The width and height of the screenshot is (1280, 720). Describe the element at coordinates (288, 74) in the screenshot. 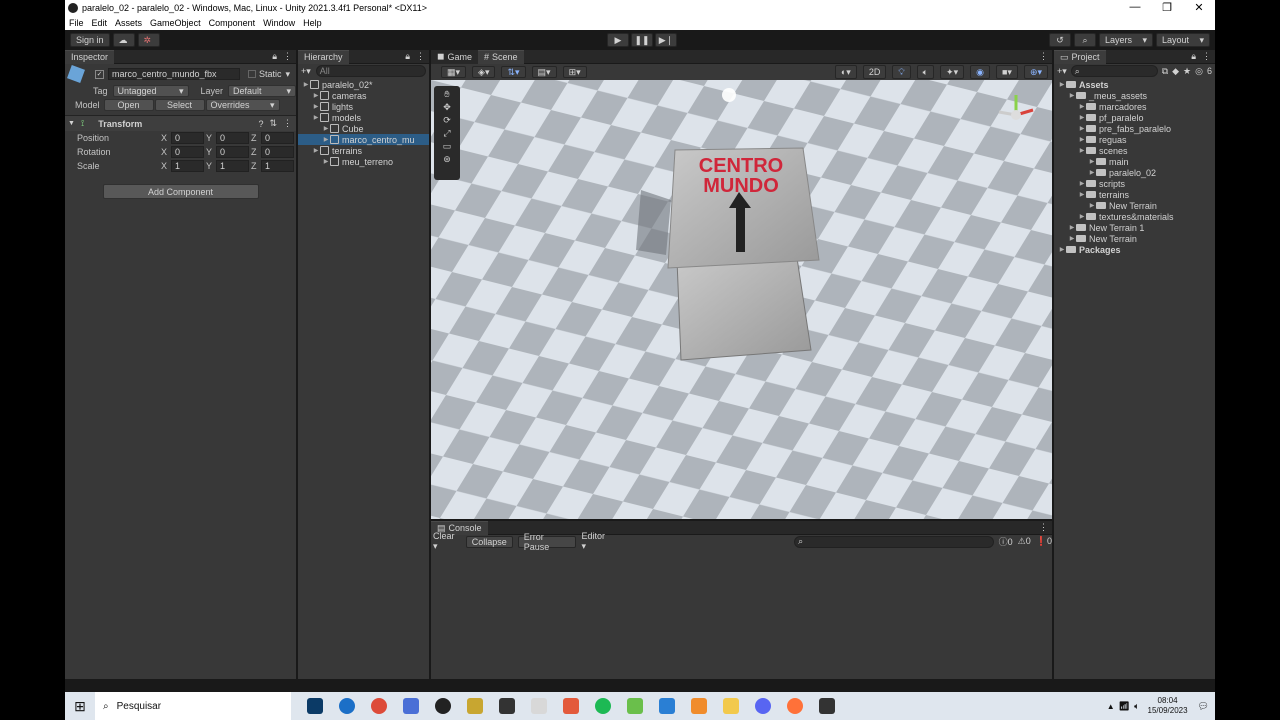

I see `static-dropdown-icon: ▾` at that location.